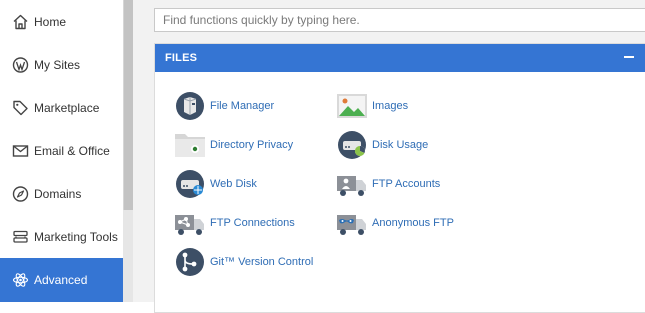 Image resolution: width=645 pixels, height=313 pixels. I want to click on sidebar-item-label: Marketplace, so click(67, 107).